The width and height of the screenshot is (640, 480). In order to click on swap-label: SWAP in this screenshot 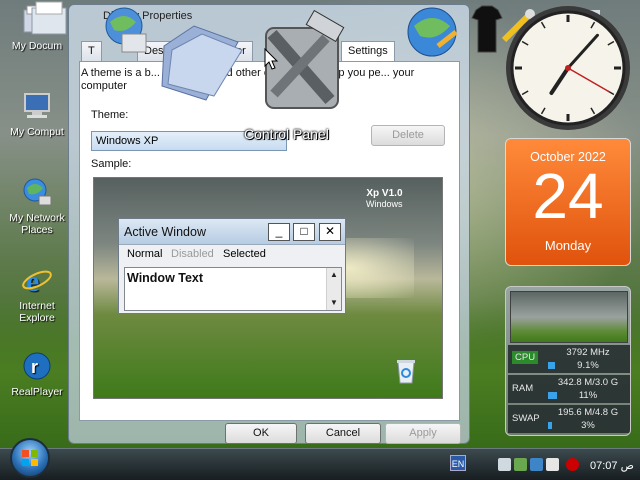, I will do `click(526, 418)`.